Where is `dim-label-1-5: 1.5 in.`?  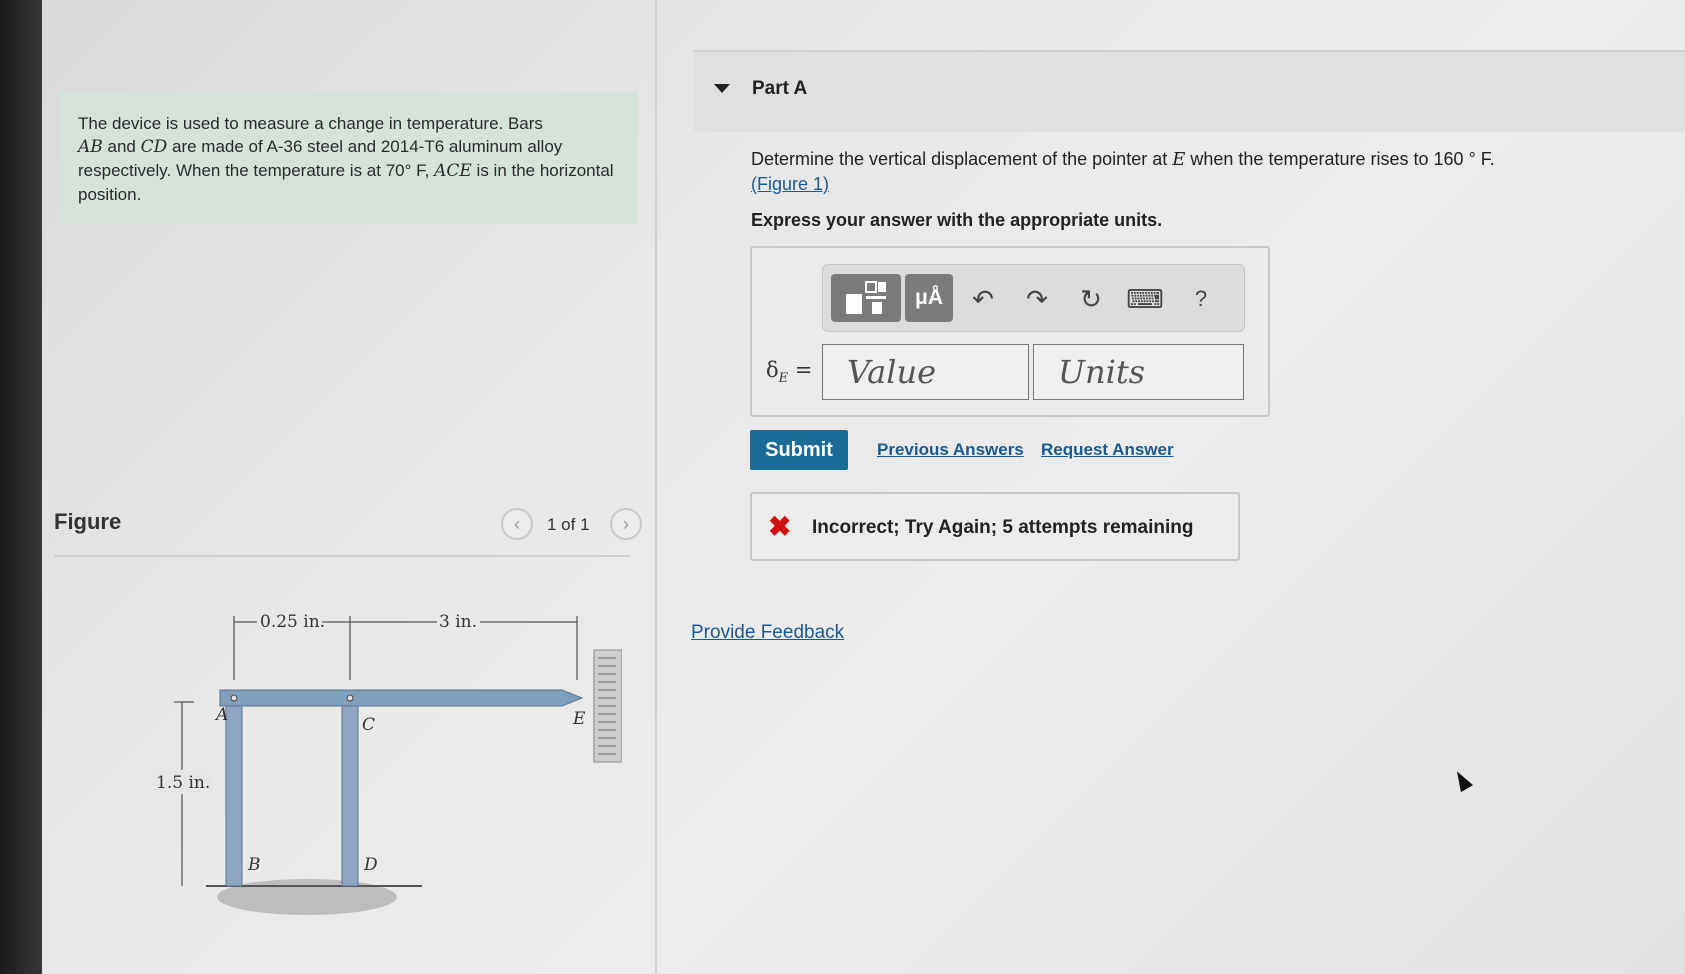
dim-label-1-5: 1.5 in. is located at coordinates (183, 783).